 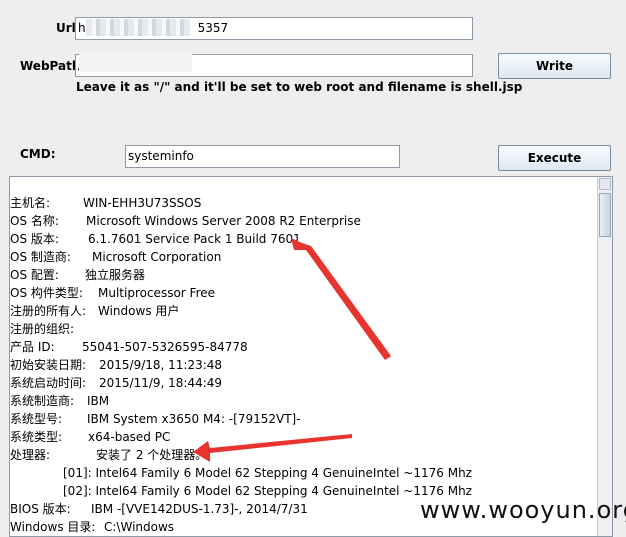 I want to click on arrow-icon-processor, so click(x=272, y=448).